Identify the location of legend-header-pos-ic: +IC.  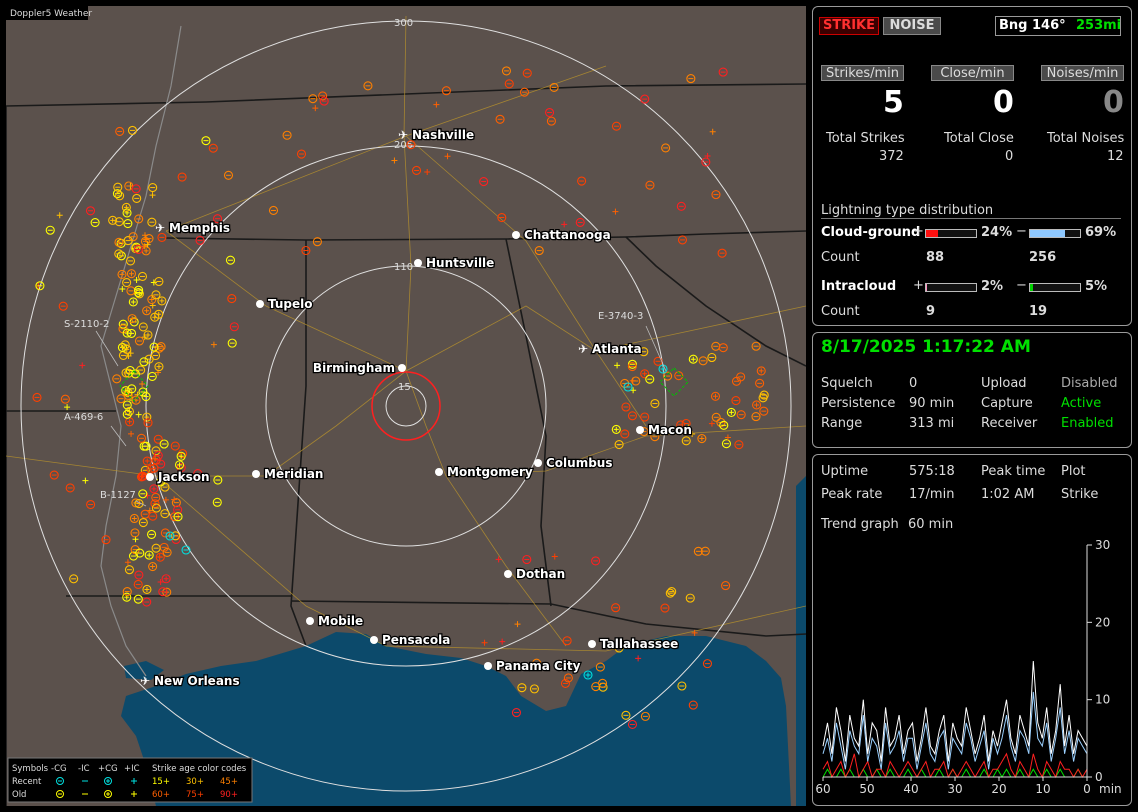
(132, 769).